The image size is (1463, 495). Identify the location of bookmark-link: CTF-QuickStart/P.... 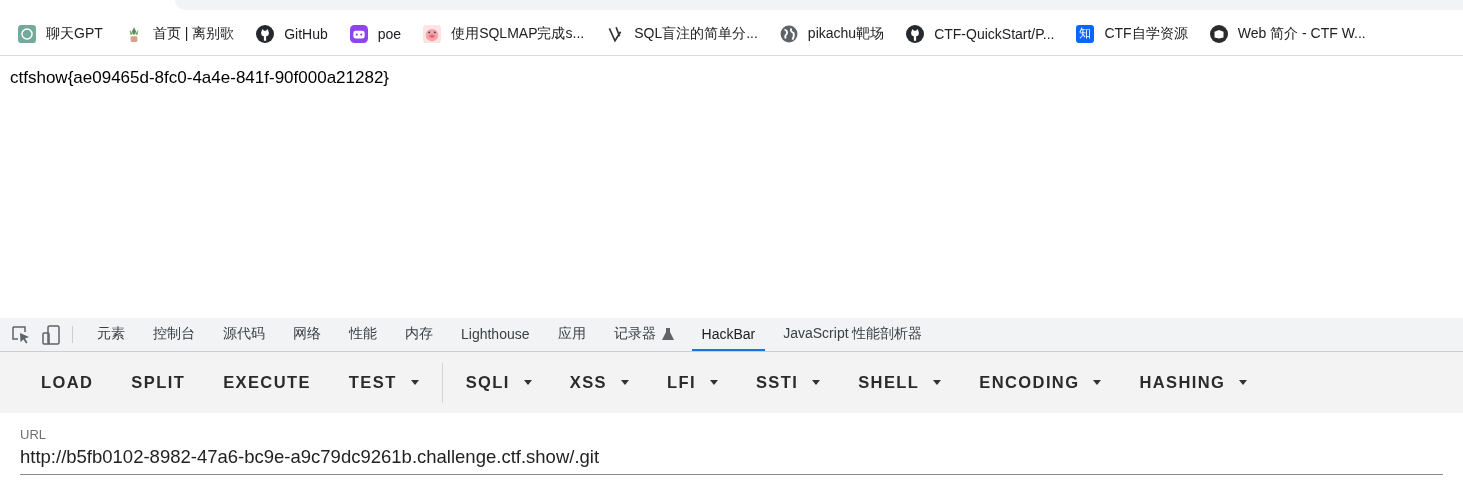
(994, 33).